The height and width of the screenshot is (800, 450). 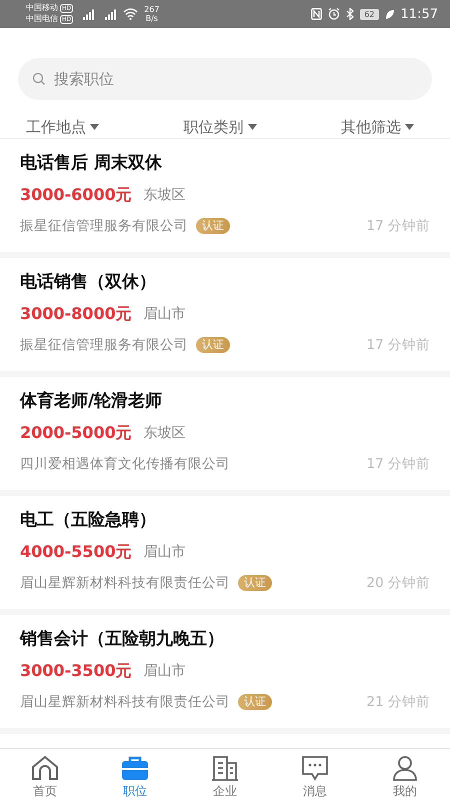 I want to click on company-name: 四川爱相遇体育文化传播有限公司, so click(x=125, y=464).